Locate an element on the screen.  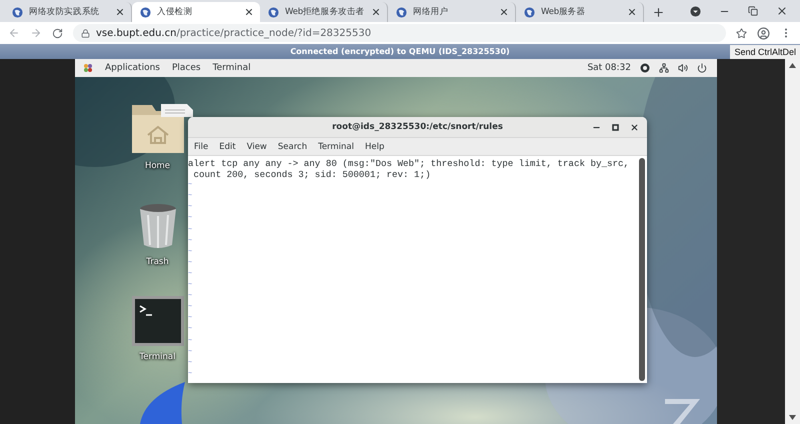
volume-icon is located at coordinates (683, 68).